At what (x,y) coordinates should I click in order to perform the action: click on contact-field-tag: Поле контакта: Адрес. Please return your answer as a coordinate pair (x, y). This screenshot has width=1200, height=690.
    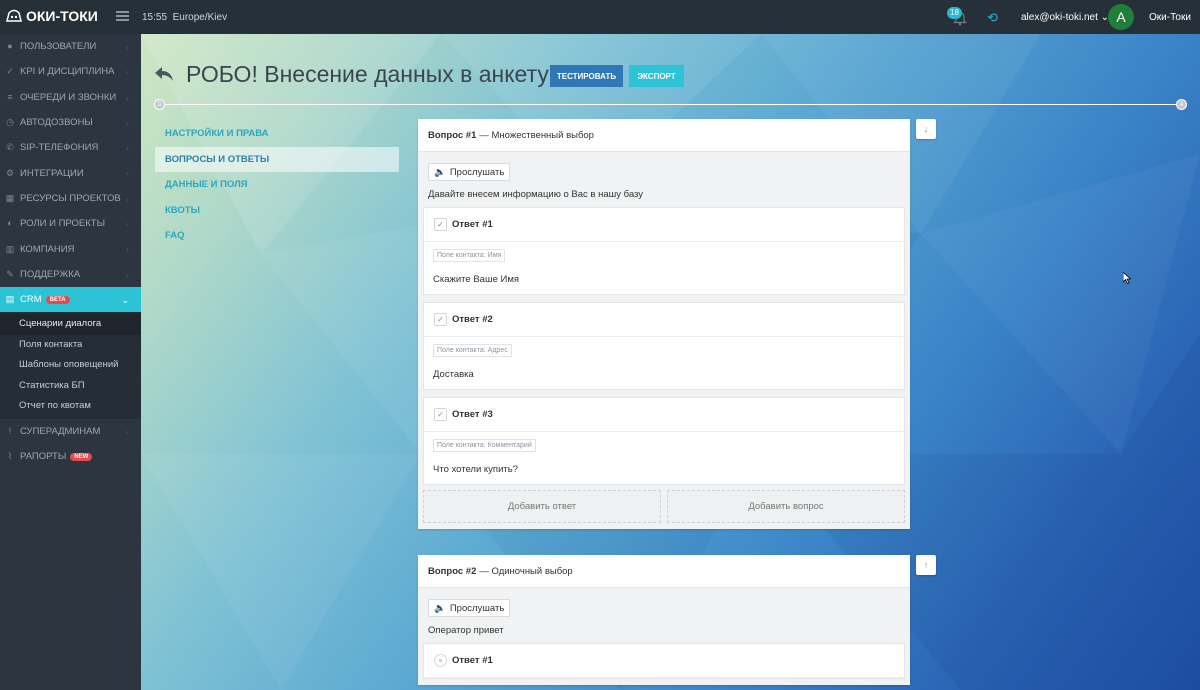
    Looking at the image, I should click on (472, 350).